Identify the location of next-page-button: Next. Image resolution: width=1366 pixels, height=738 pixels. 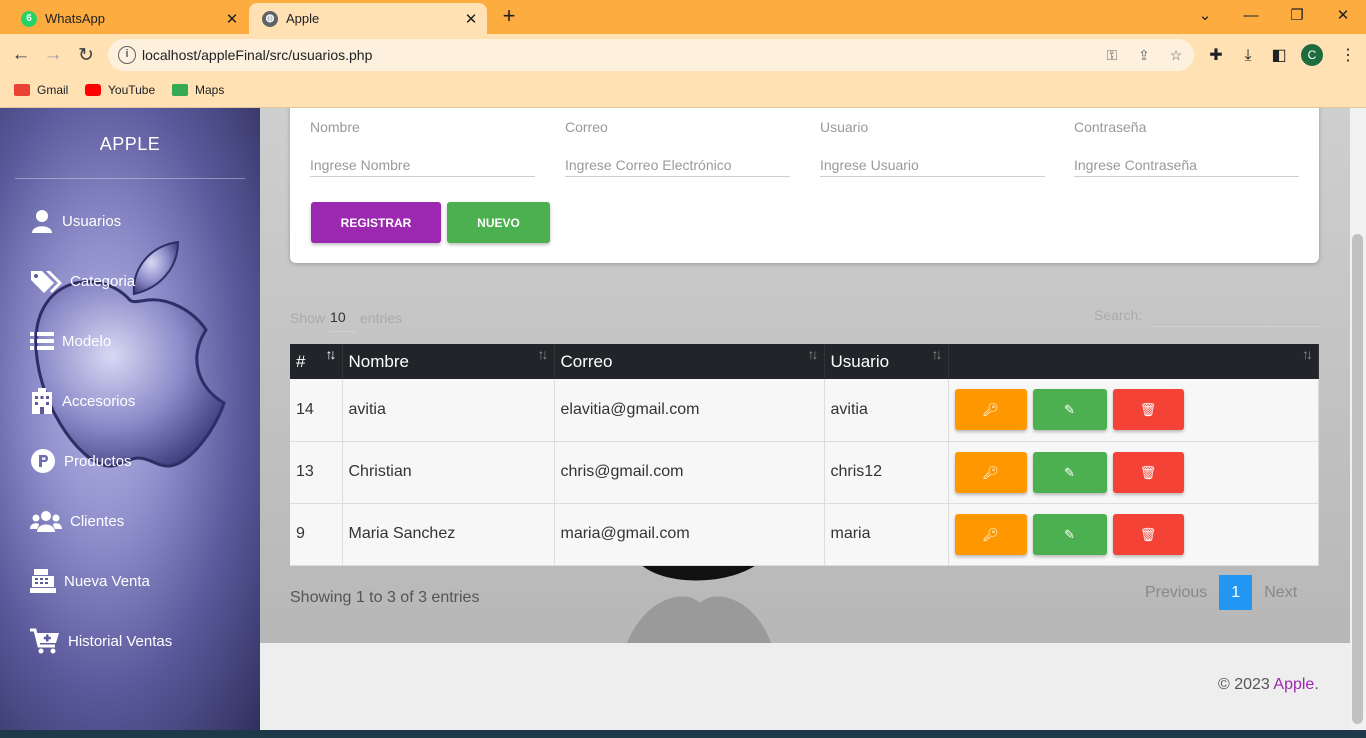
(1280, 592).